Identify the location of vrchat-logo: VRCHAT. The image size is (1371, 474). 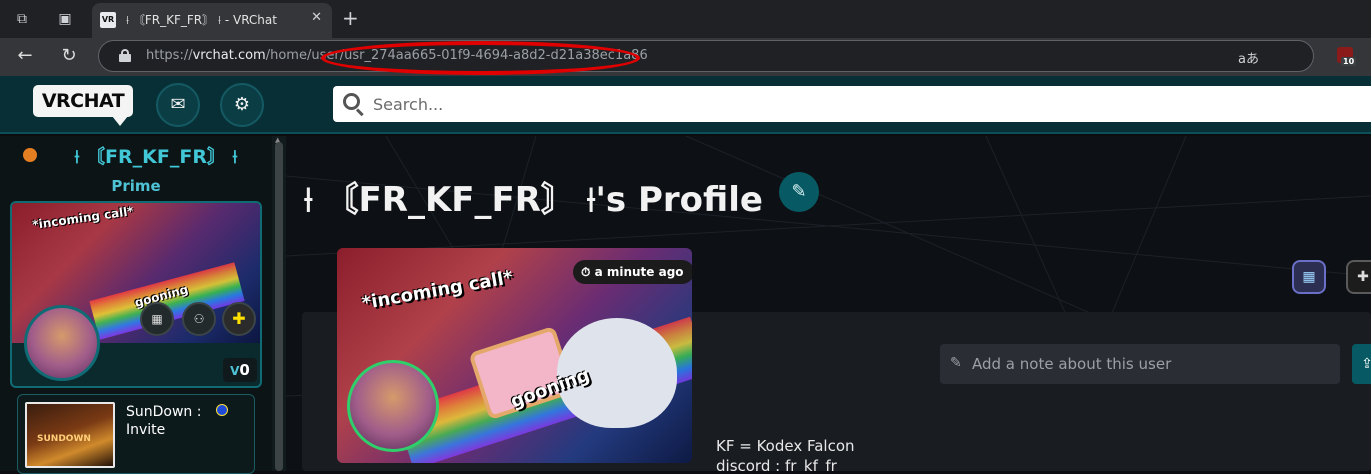
(83, 101).